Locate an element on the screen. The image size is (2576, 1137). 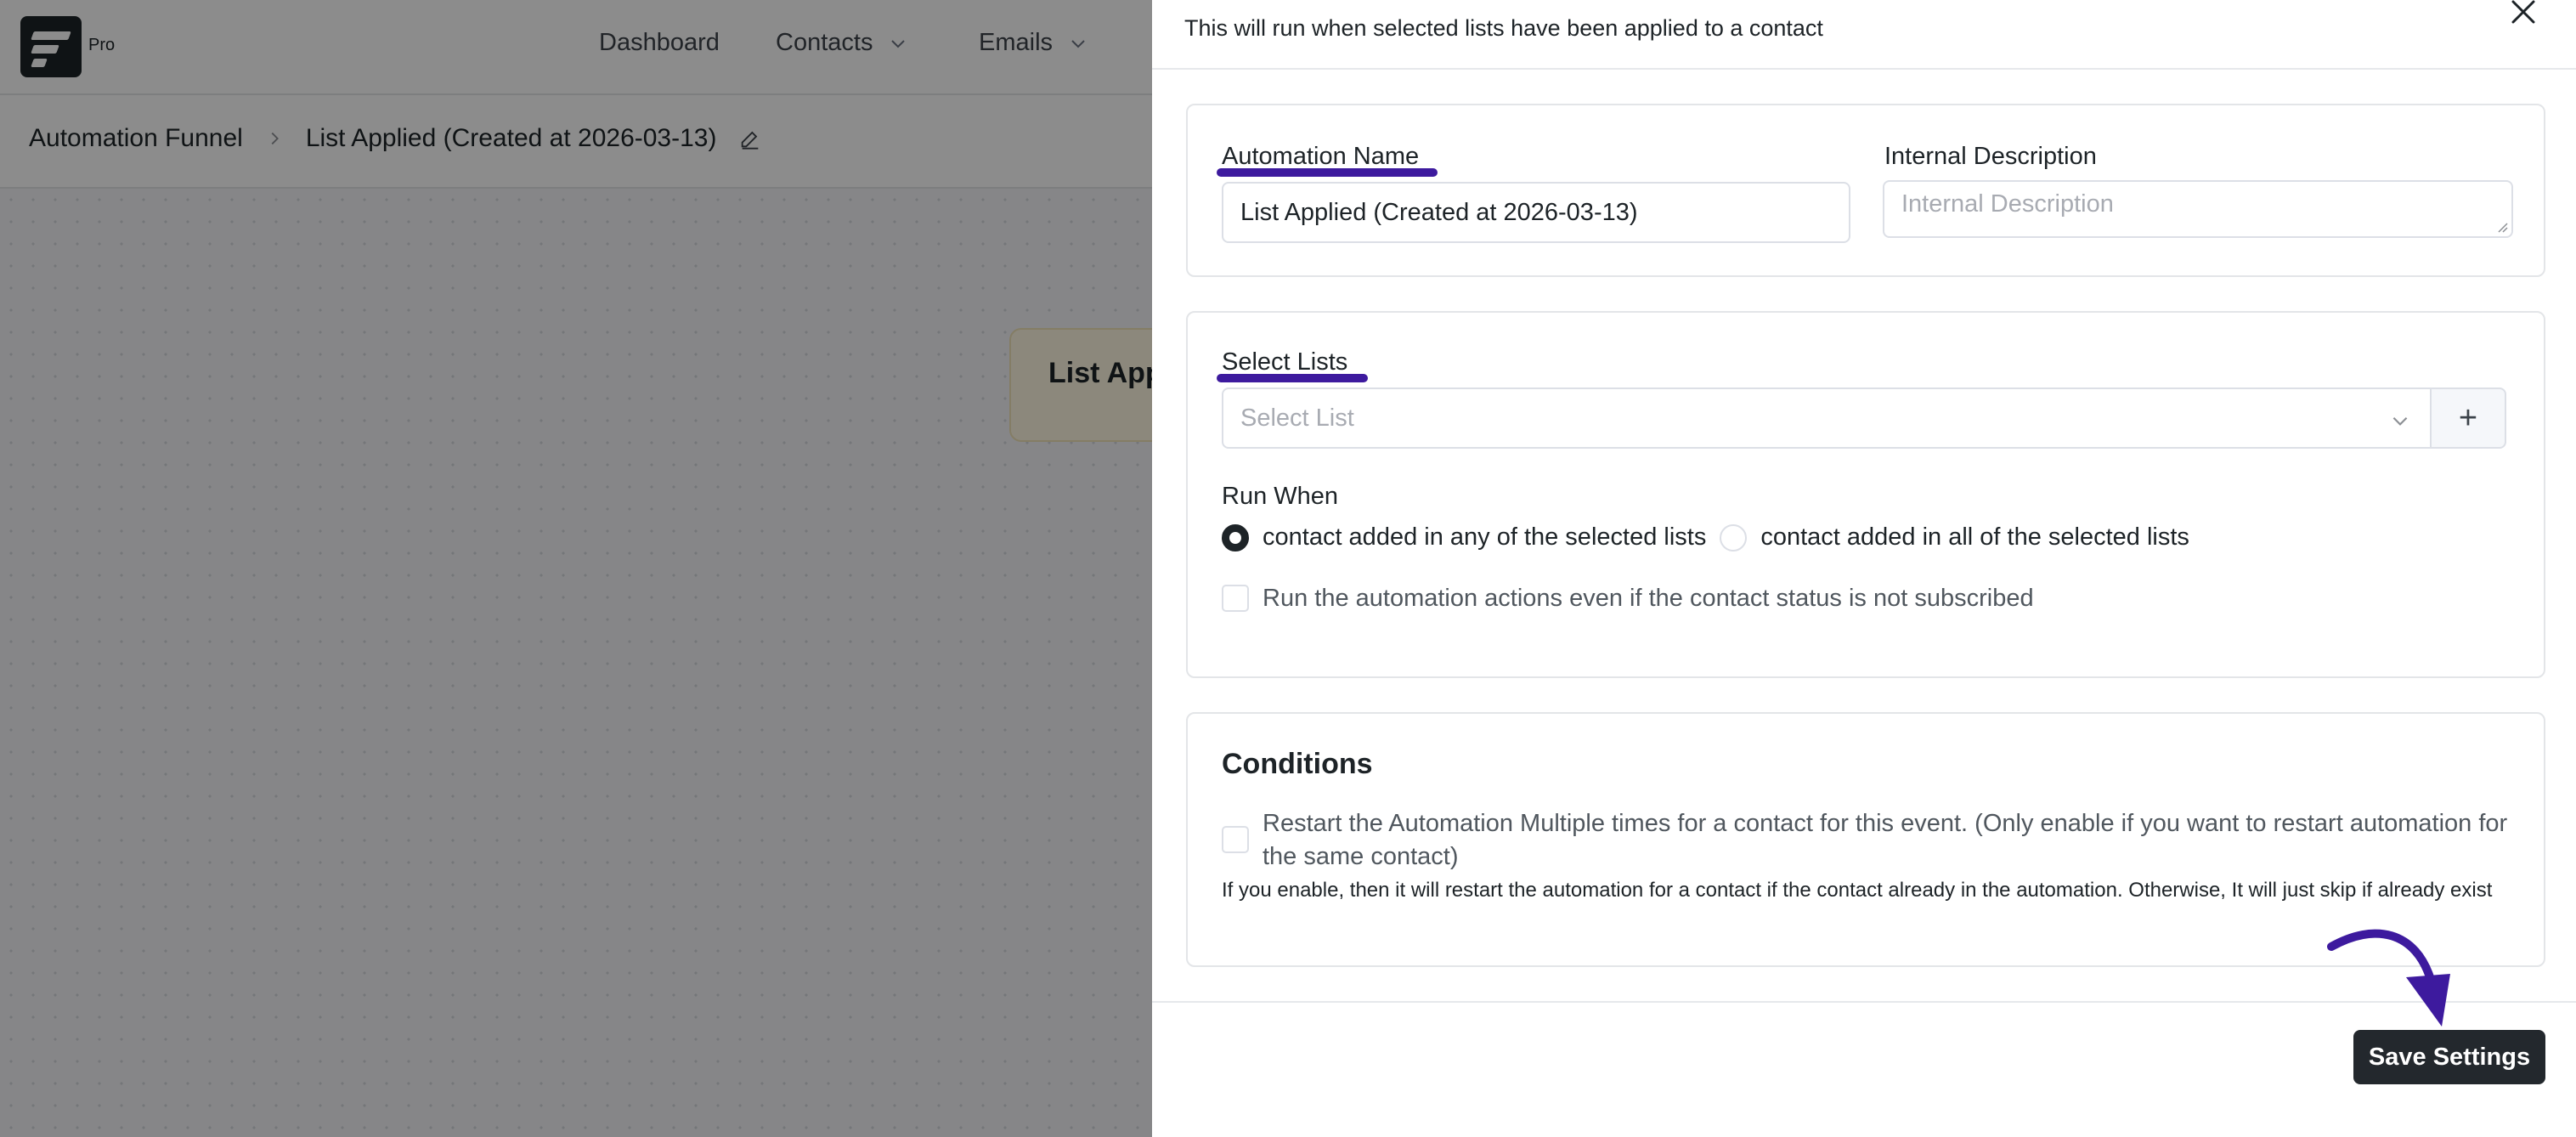
select-lists-label: Select Lists is located at coordinates (1285, 362).